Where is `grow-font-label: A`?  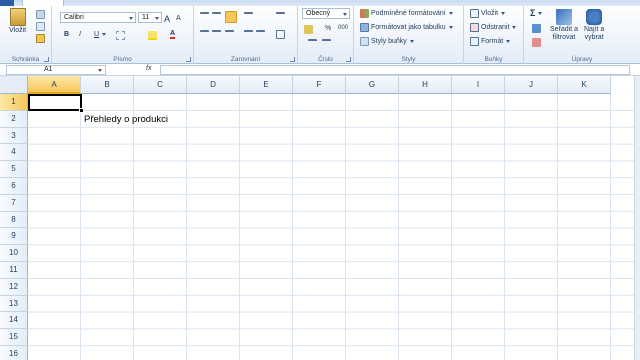
grow-font-label: A is located at coordinates (167, 19).